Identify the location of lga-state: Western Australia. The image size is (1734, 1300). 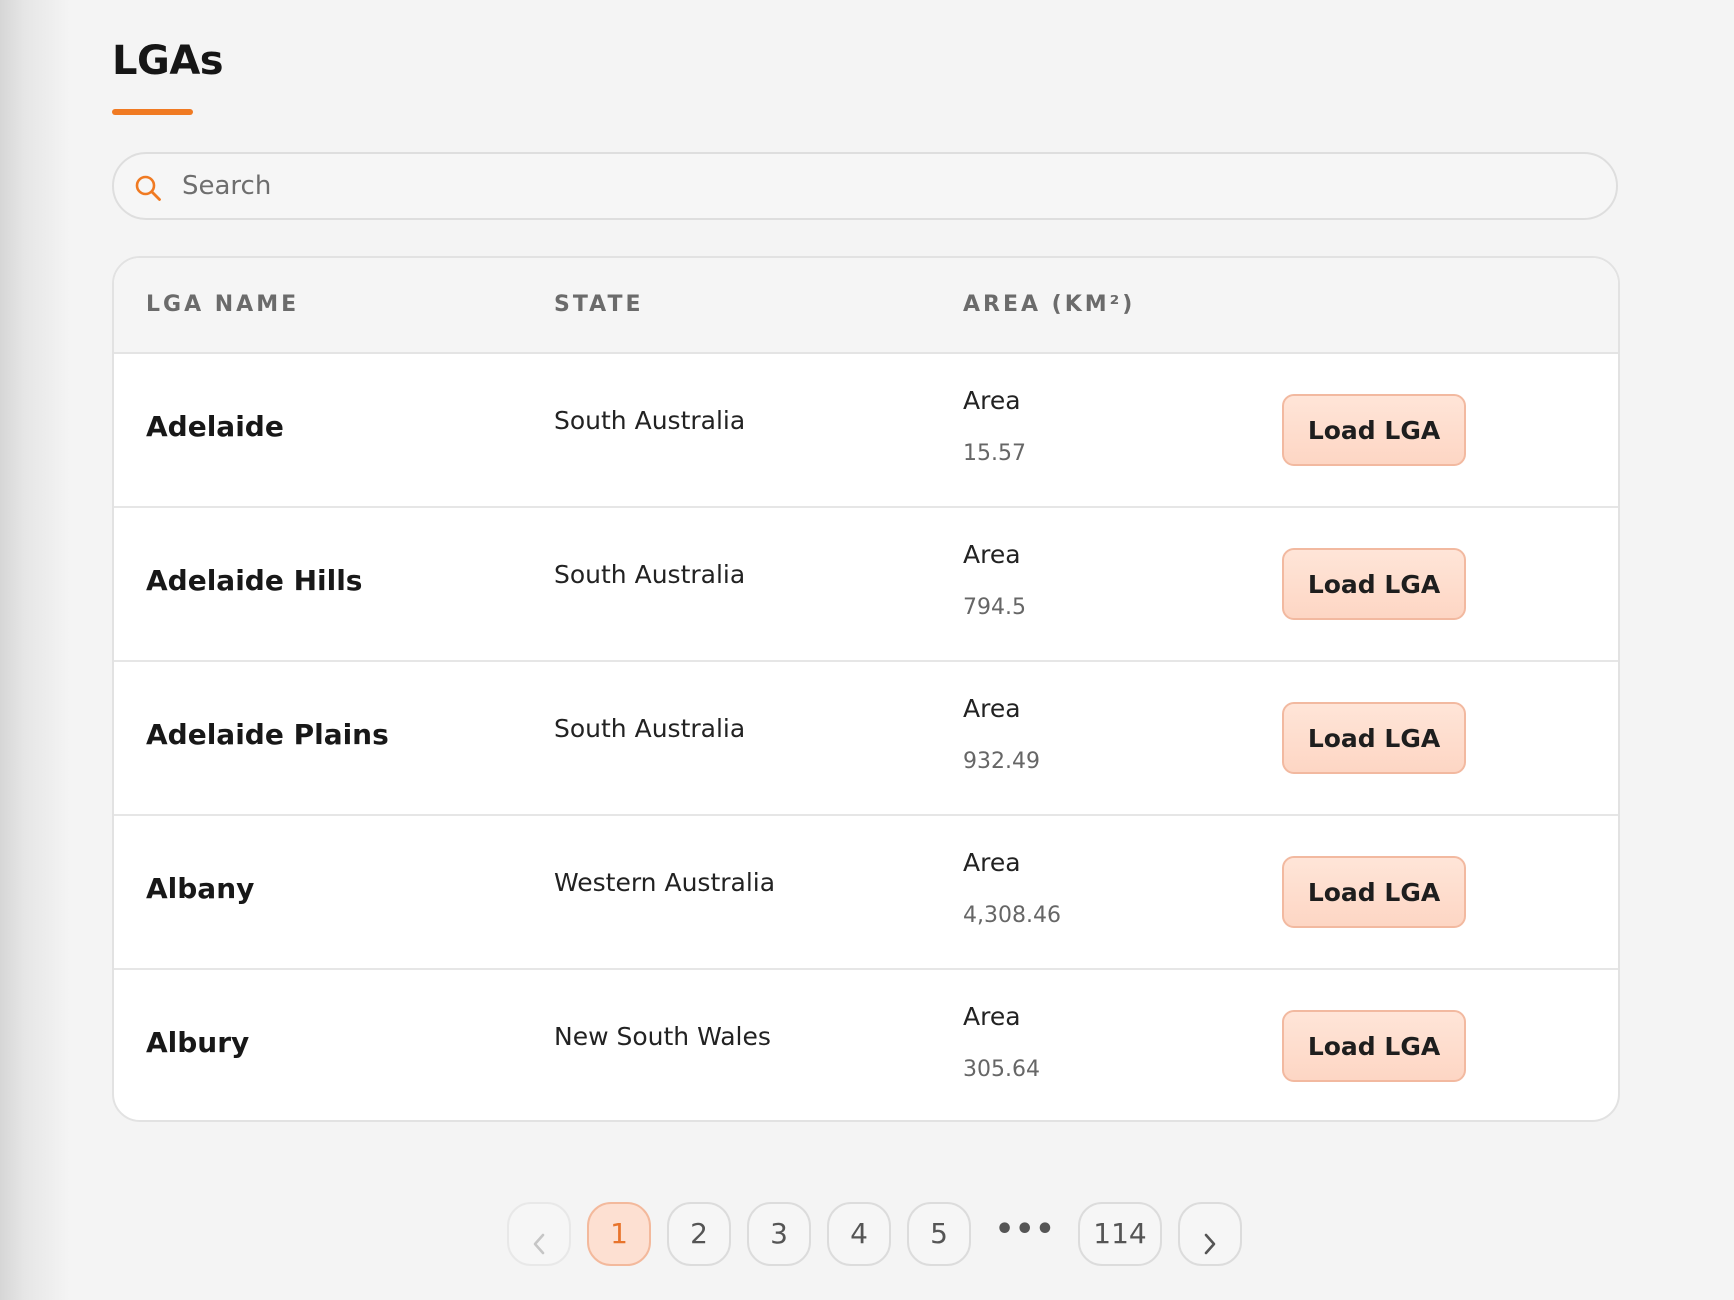
(665, 882).